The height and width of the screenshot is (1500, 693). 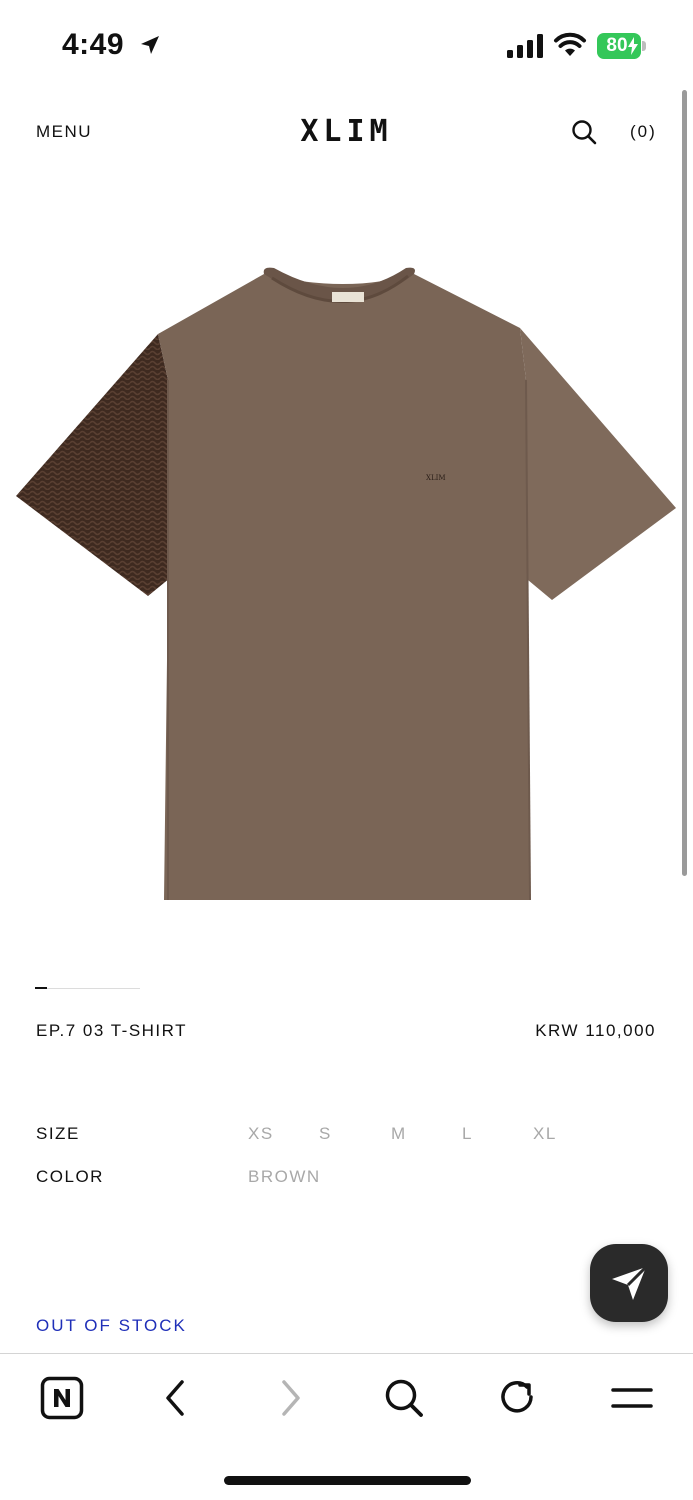 I want to click on naver-n-icon, so click(x=62, y=1398).